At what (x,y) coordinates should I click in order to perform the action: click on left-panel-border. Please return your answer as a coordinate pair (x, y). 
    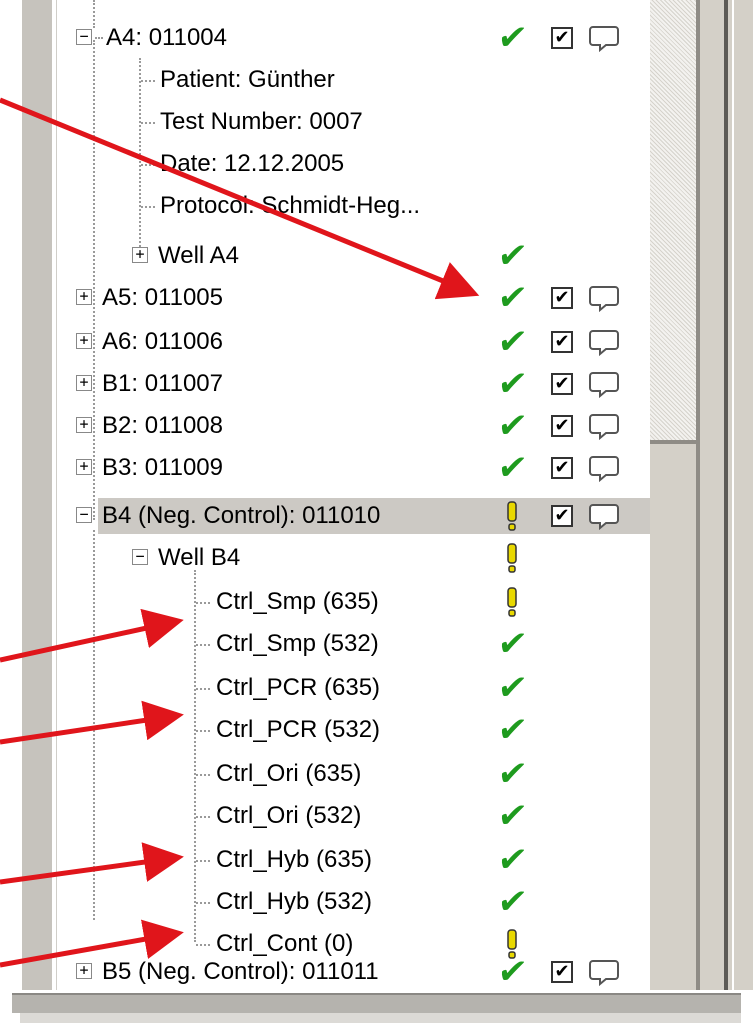
    Looking at the image, I should click on (38, 500).